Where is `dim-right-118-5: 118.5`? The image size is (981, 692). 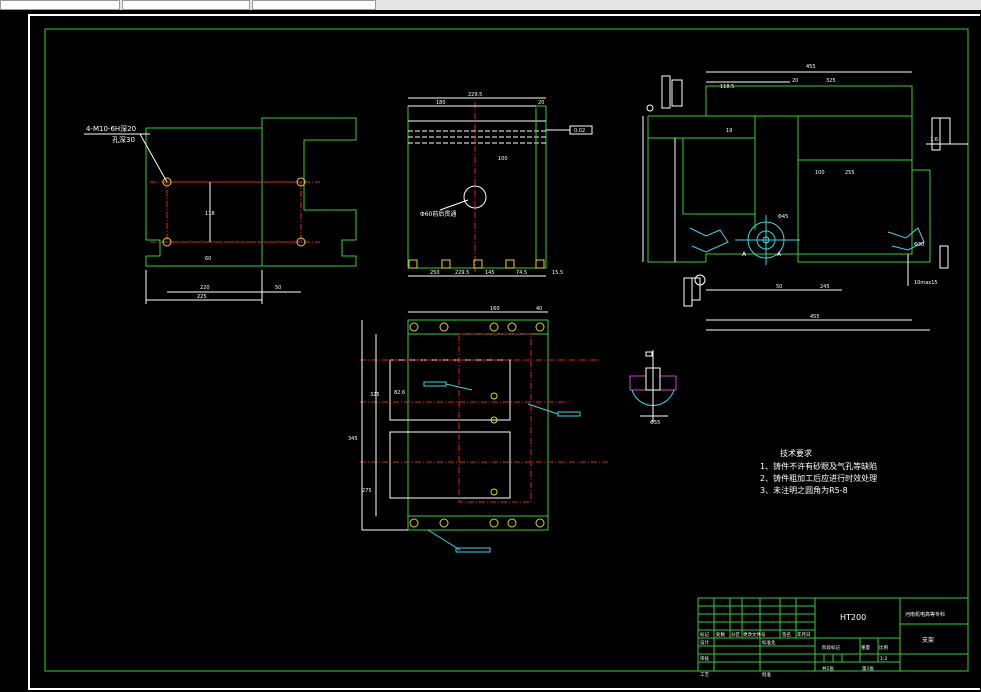
dim-right-118-5: 118.5 is located at coordinates (727, 87).